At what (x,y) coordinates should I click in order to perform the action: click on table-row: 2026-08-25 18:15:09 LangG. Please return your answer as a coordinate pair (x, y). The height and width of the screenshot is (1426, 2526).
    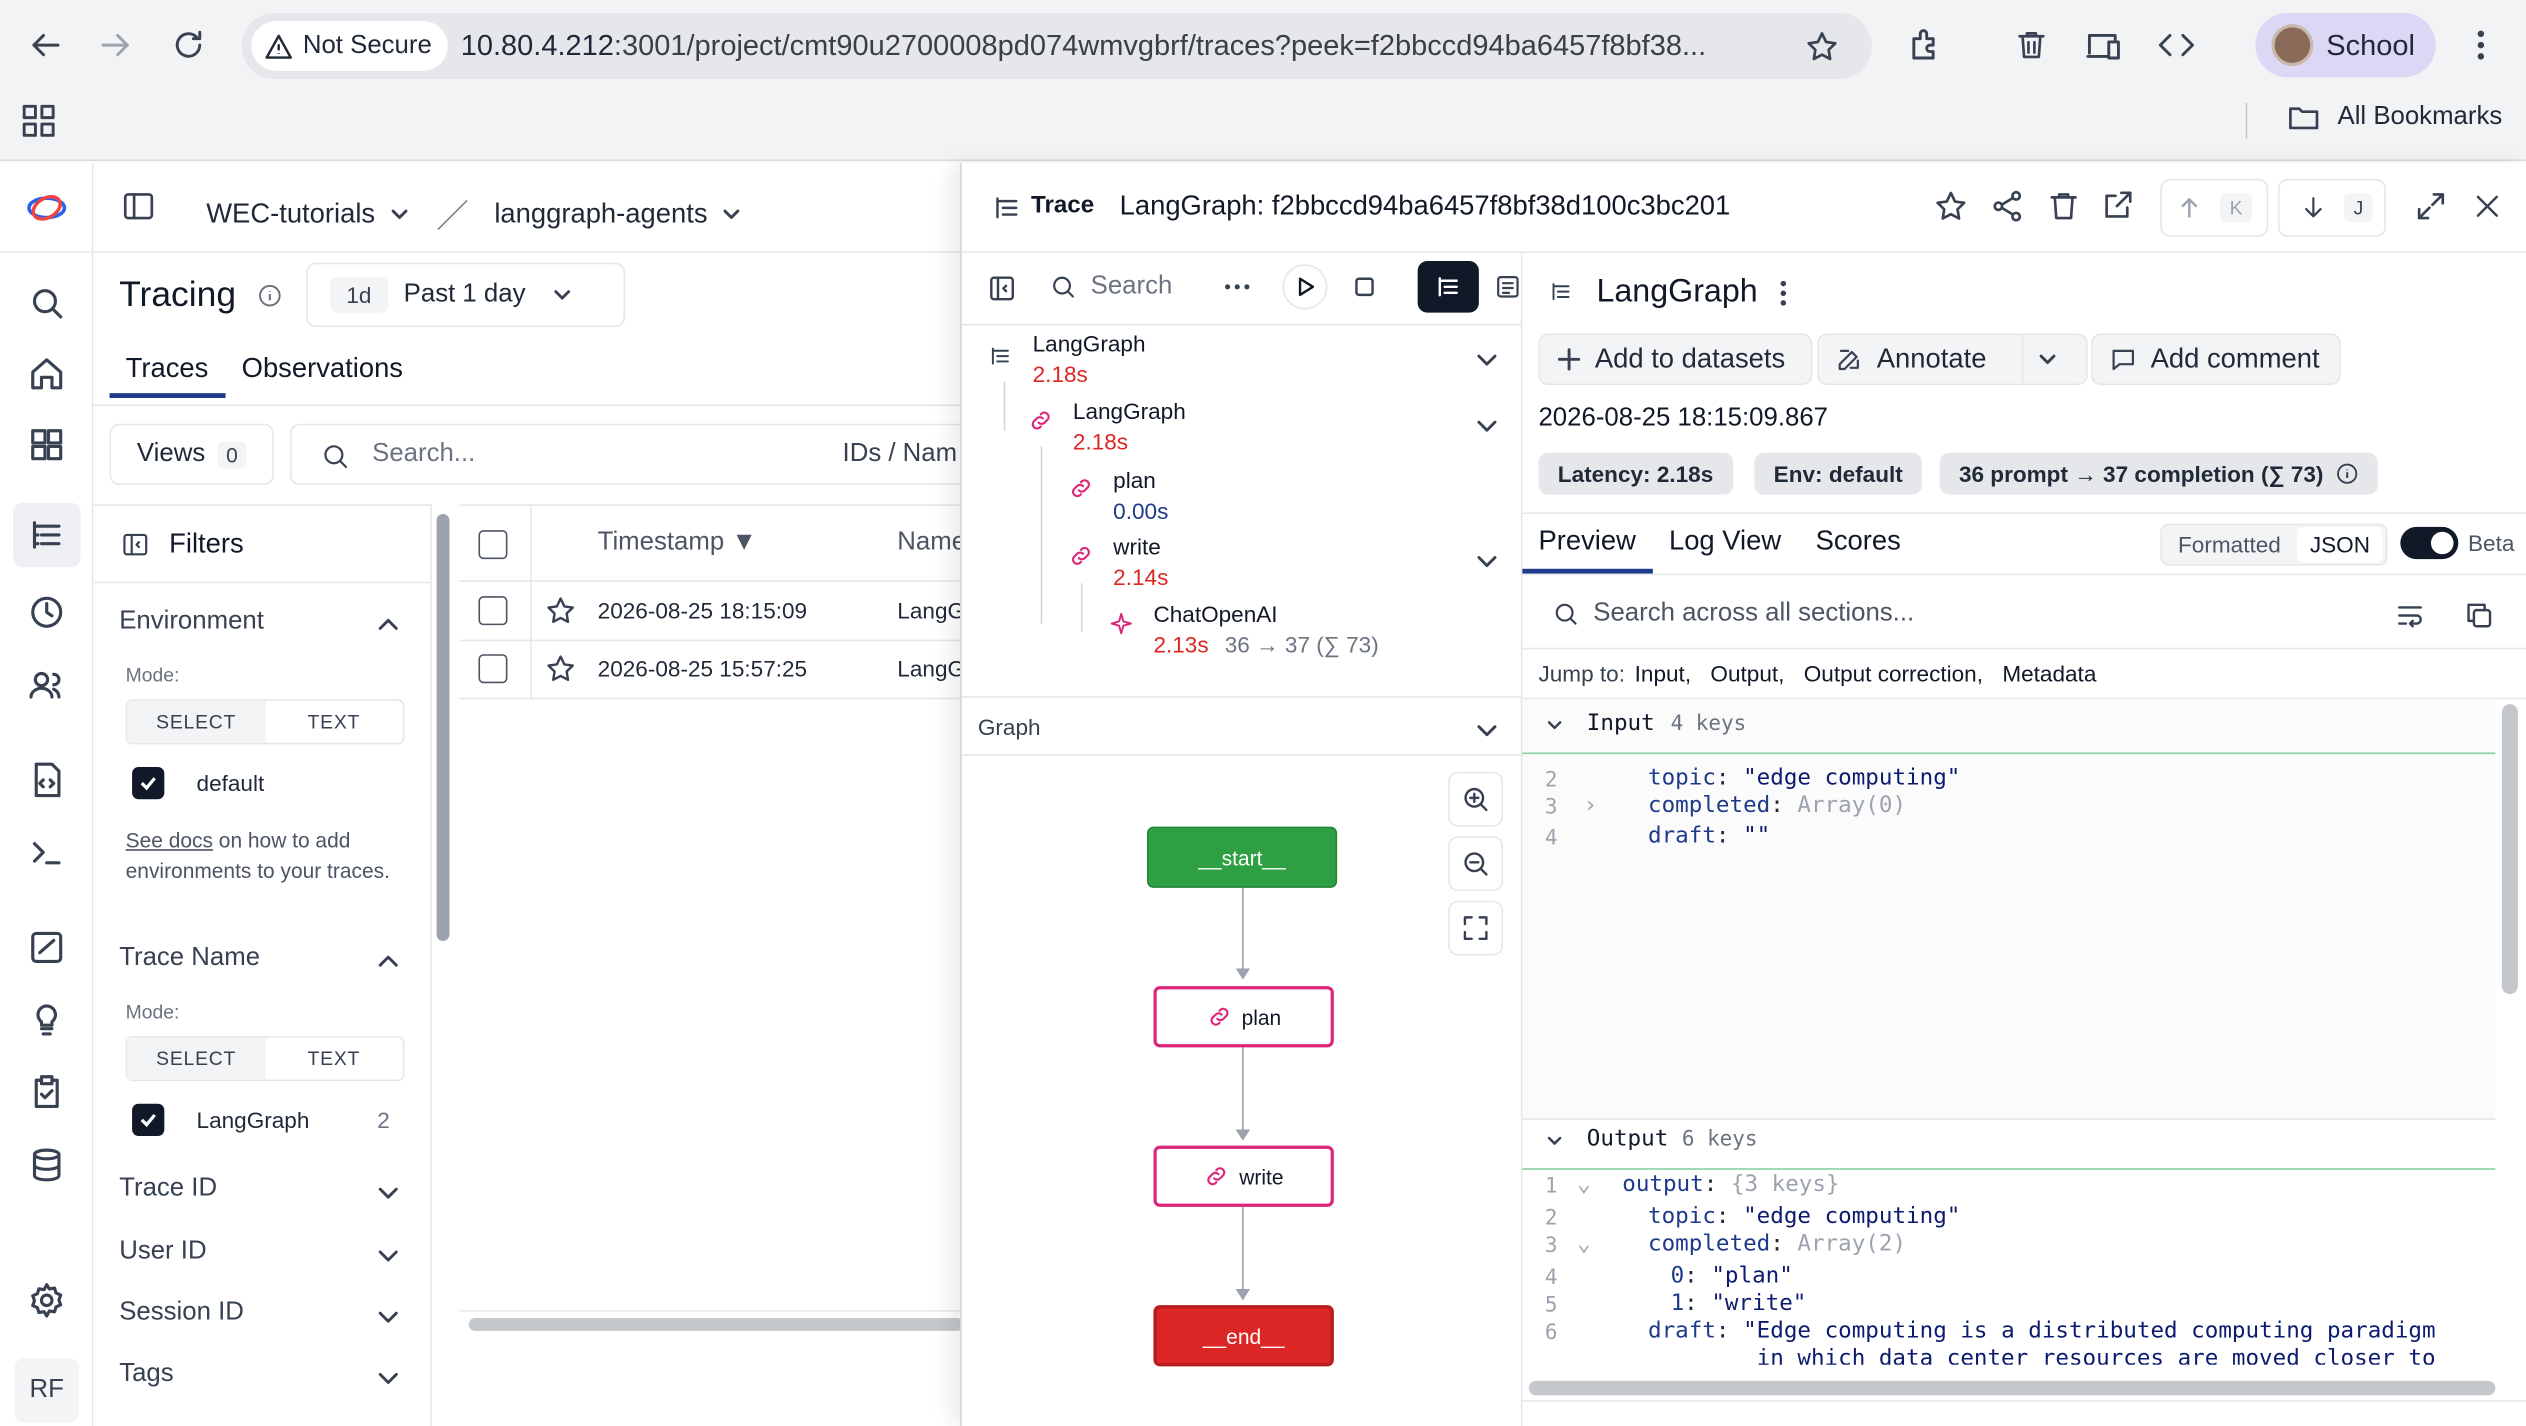
    Looking at the image, I should click on (712, 611).